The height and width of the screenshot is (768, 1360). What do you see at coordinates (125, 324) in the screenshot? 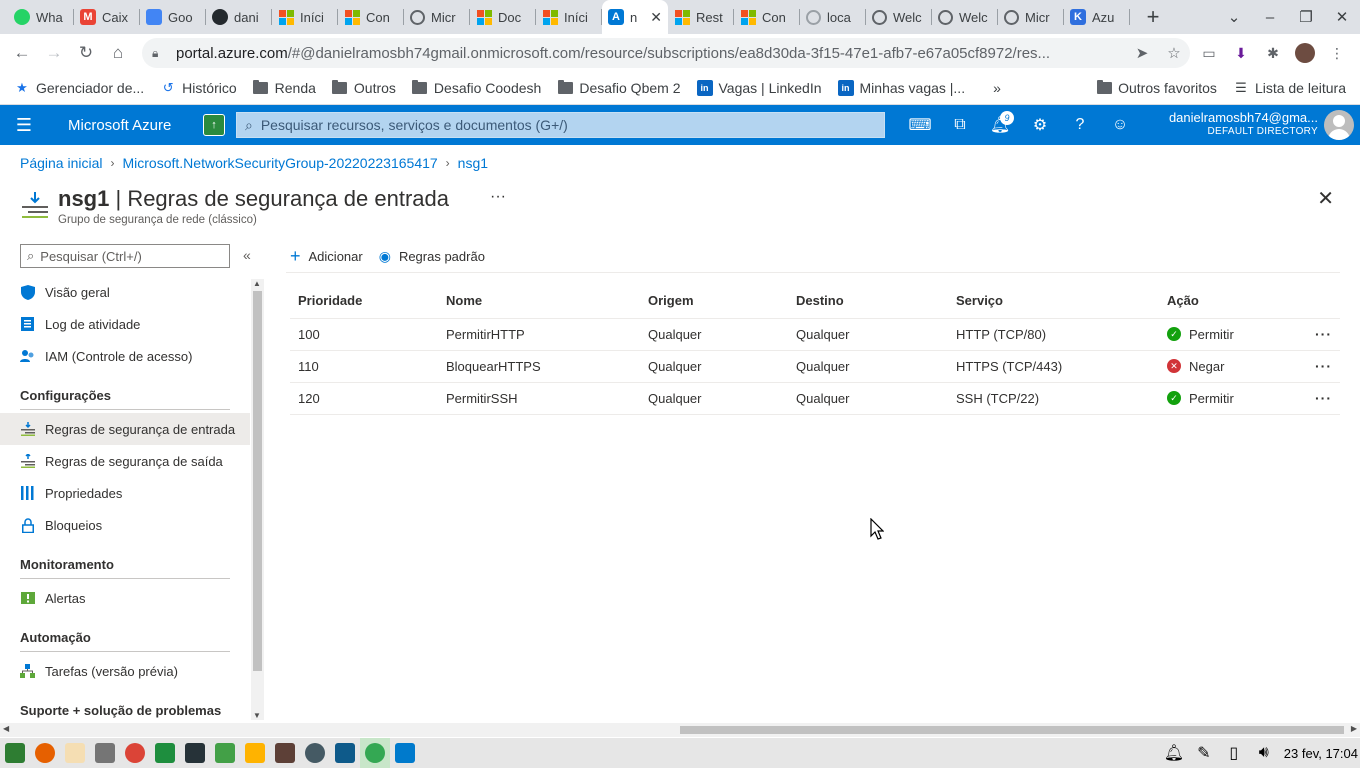
I see `sidebar-item-activity-log: Log de atividade` at bounding box center [125, 324].